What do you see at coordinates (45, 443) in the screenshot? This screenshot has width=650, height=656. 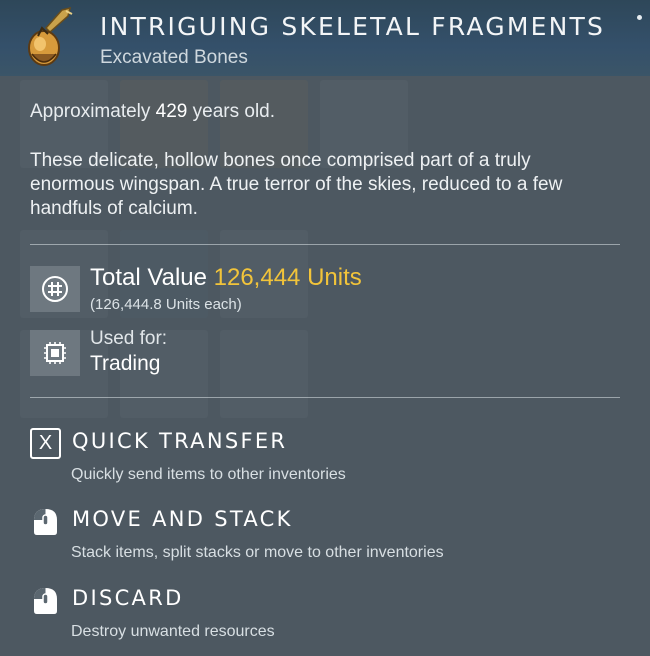 I see `x-key-icon: X` at bounding box center [45, 443].